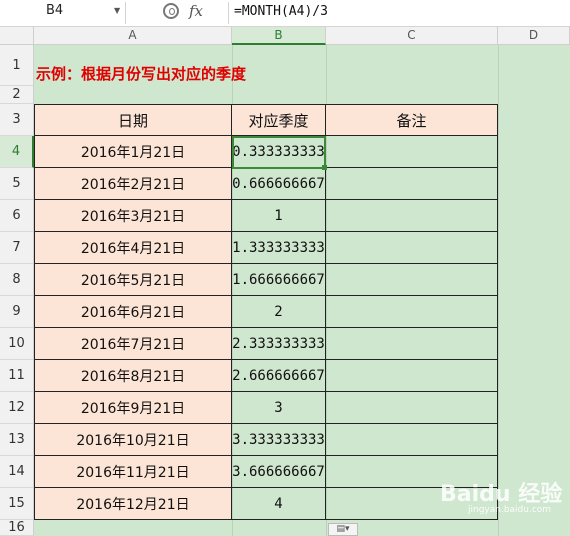 The height and width of the screenshot is (536, 570). I want to click on row-header: 8, so click(17, 280).